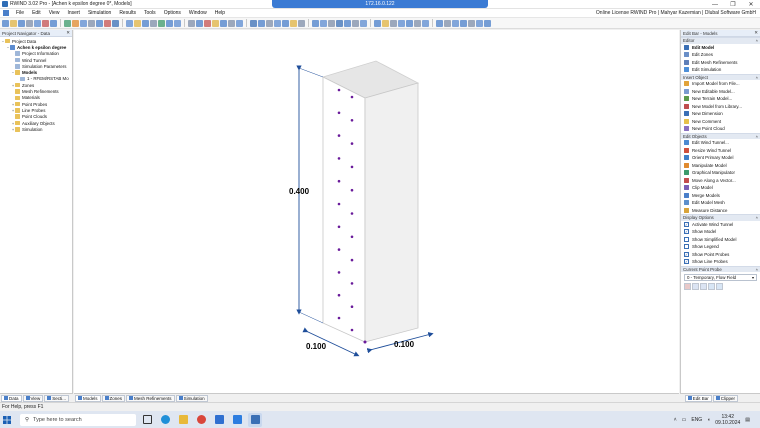  Describe the element at coordinates (219, 420) in the screenshot. I see `store-icon` at that location.